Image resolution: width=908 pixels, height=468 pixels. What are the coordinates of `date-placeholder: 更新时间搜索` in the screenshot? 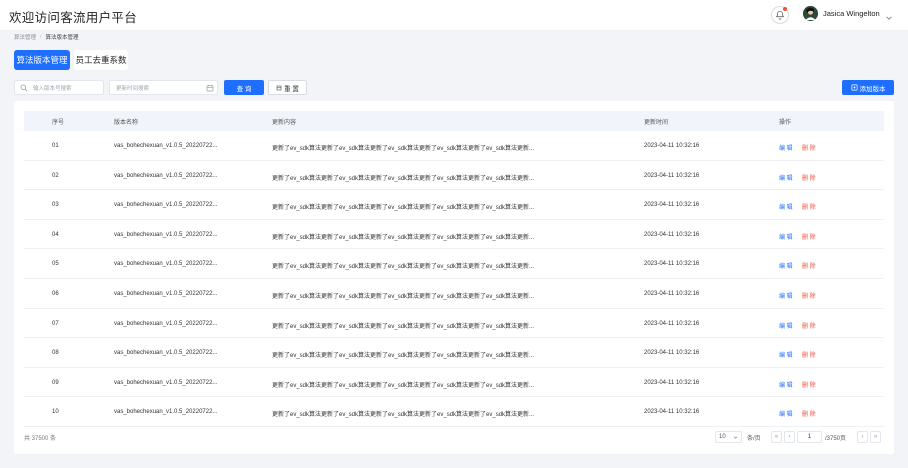 It's located at (133, 88).